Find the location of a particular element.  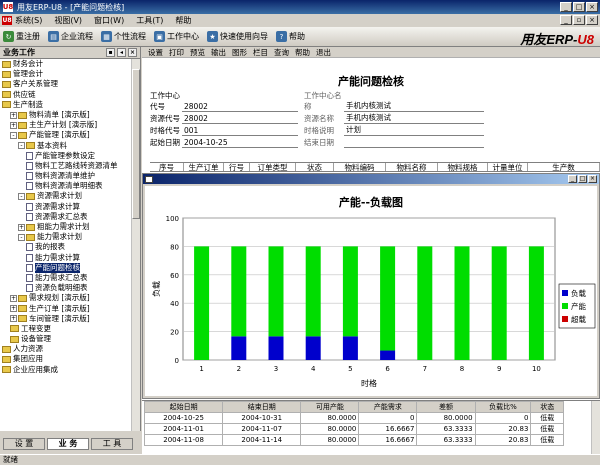

grid-column-header: 可用产能 is located at coordinates (330, 407).